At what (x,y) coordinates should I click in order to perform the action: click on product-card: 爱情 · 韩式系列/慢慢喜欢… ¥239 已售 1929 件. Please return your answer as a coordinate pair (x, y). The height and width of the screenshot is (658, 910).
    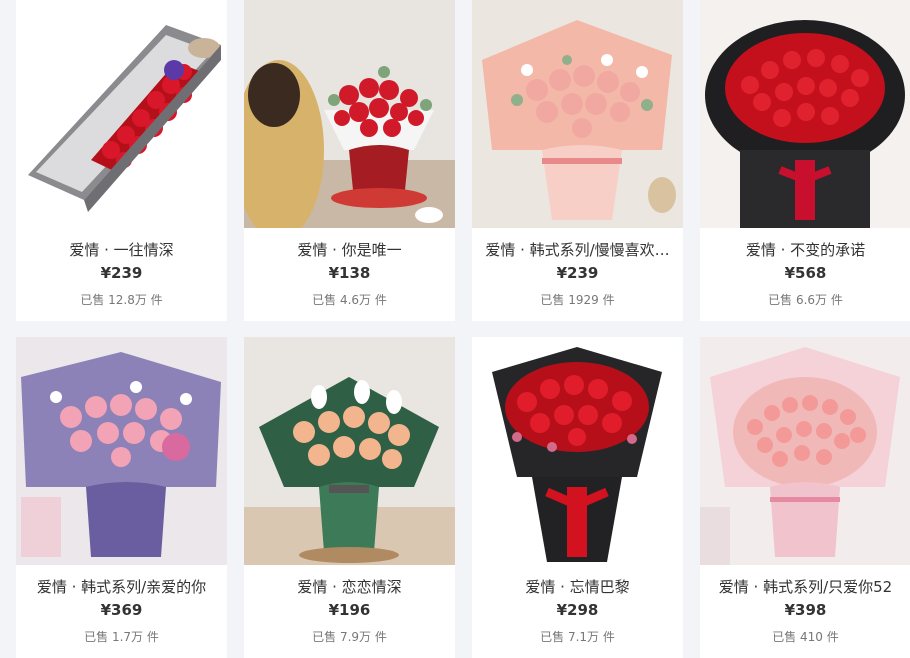
    Looking at the image, I should click on (577, 160).